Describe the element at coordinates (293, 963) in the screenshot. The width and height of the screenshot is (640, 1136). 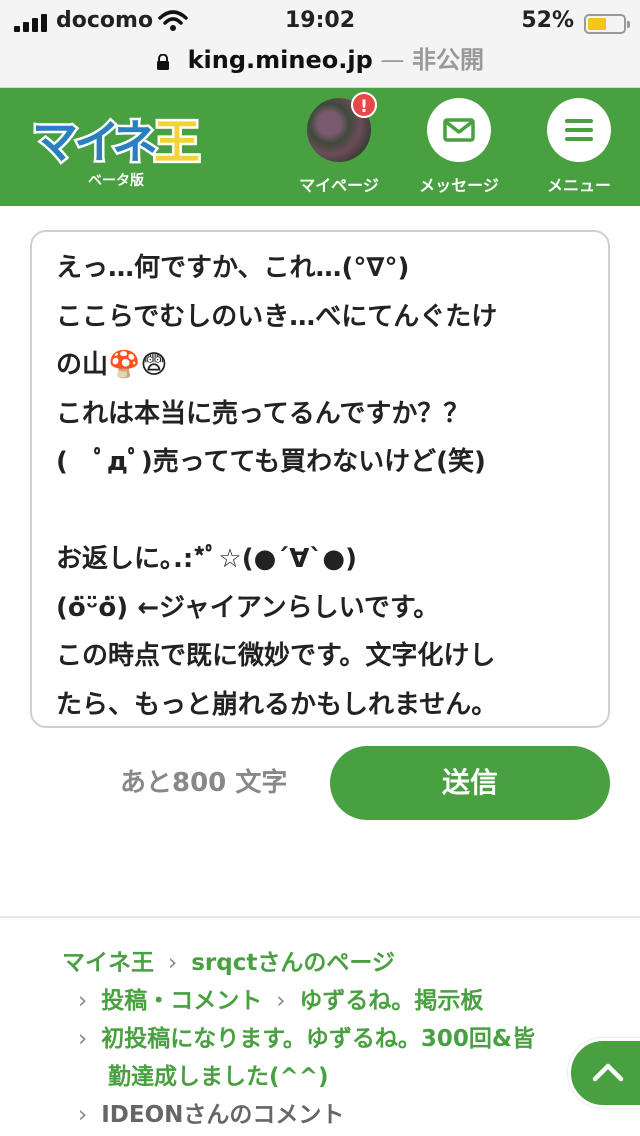
I see `breadcrumb-link-user-page: srqctさんのページ` at that location.